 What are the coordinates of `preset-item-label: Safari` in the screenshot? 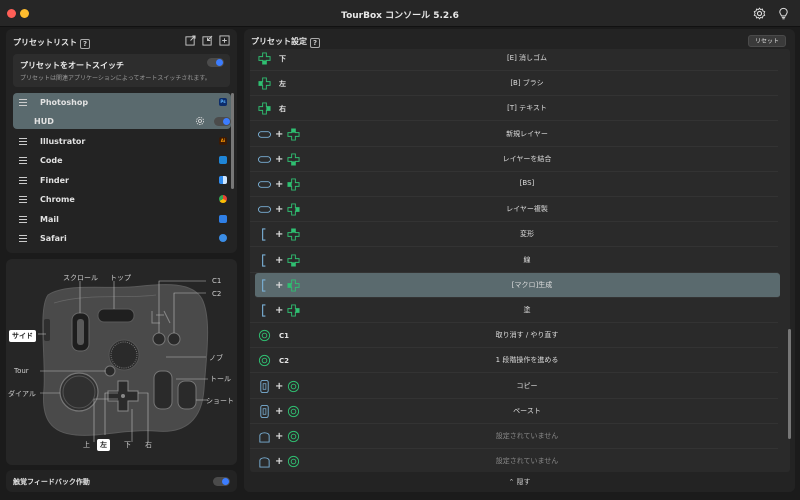 It's located at (53, 238).